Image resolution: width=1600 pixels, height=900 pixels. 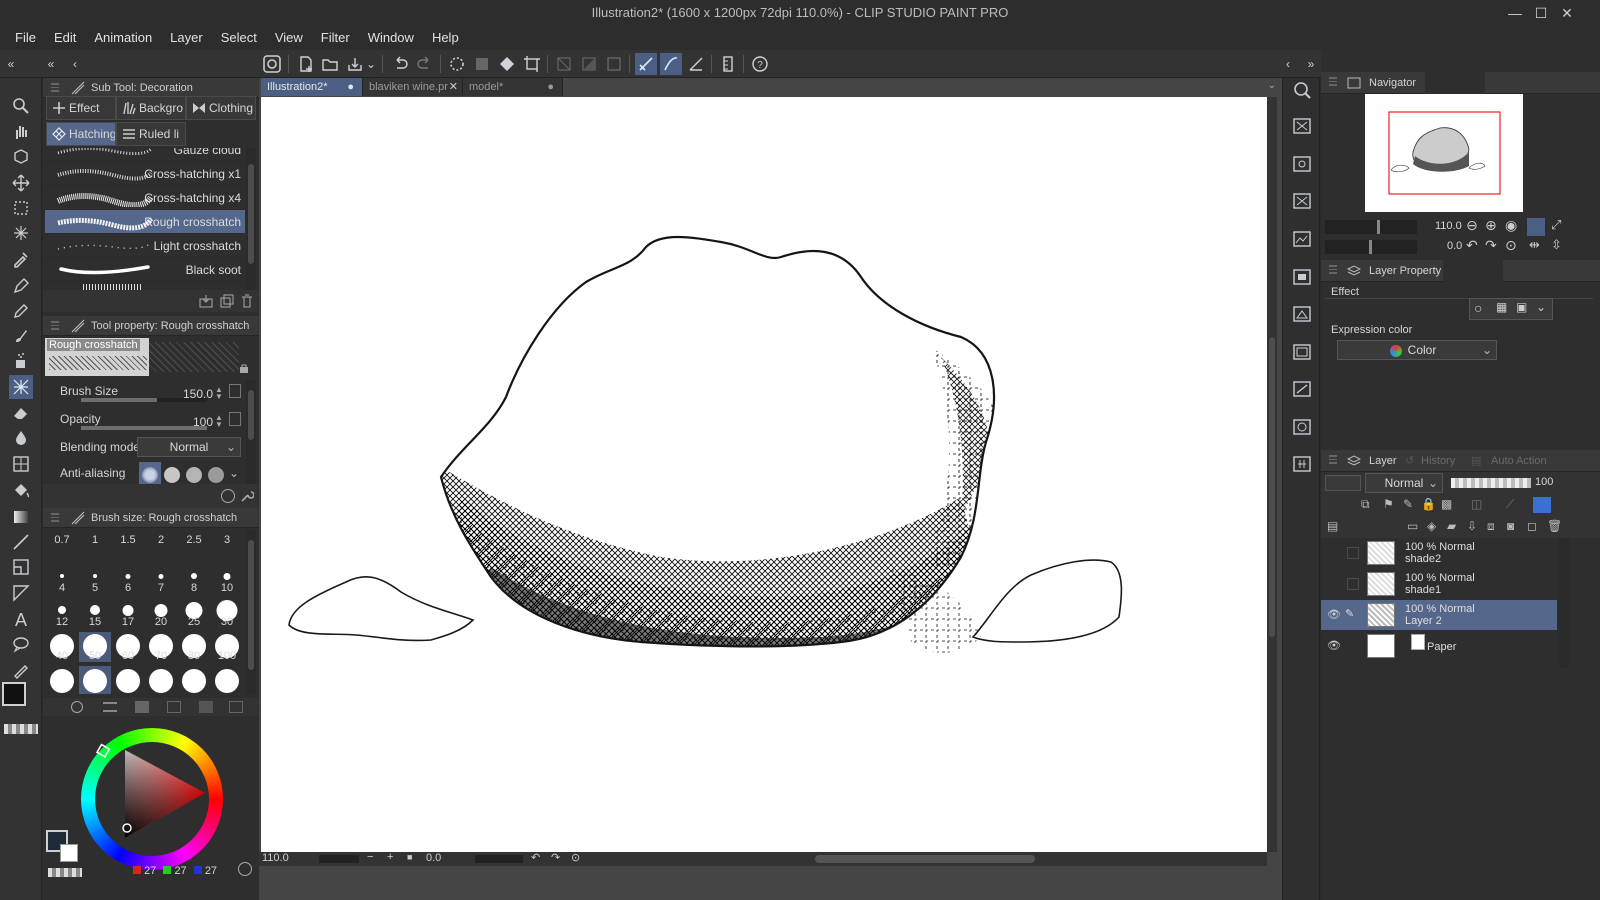 What do you see at coordinates (1541, 13) in the screenshot?
I see `maximize-button: ☐` at bounding box center [1541, 13].